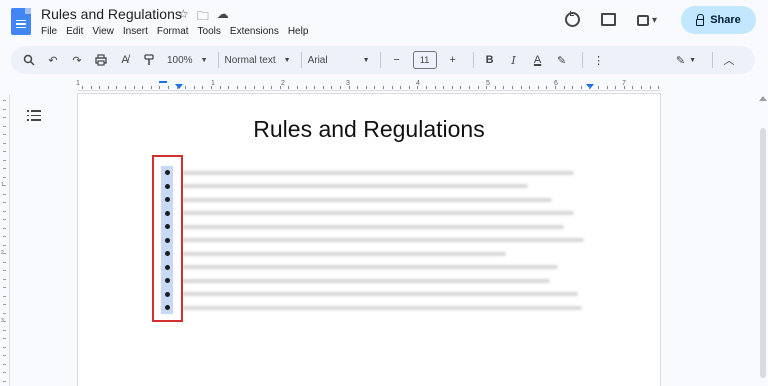 This screenshot has width=768, height=386. What do you see at coordinates (453, 60) in the screenshot?
I see `increase-font-size-button: +` at bounding box center [453, 60].